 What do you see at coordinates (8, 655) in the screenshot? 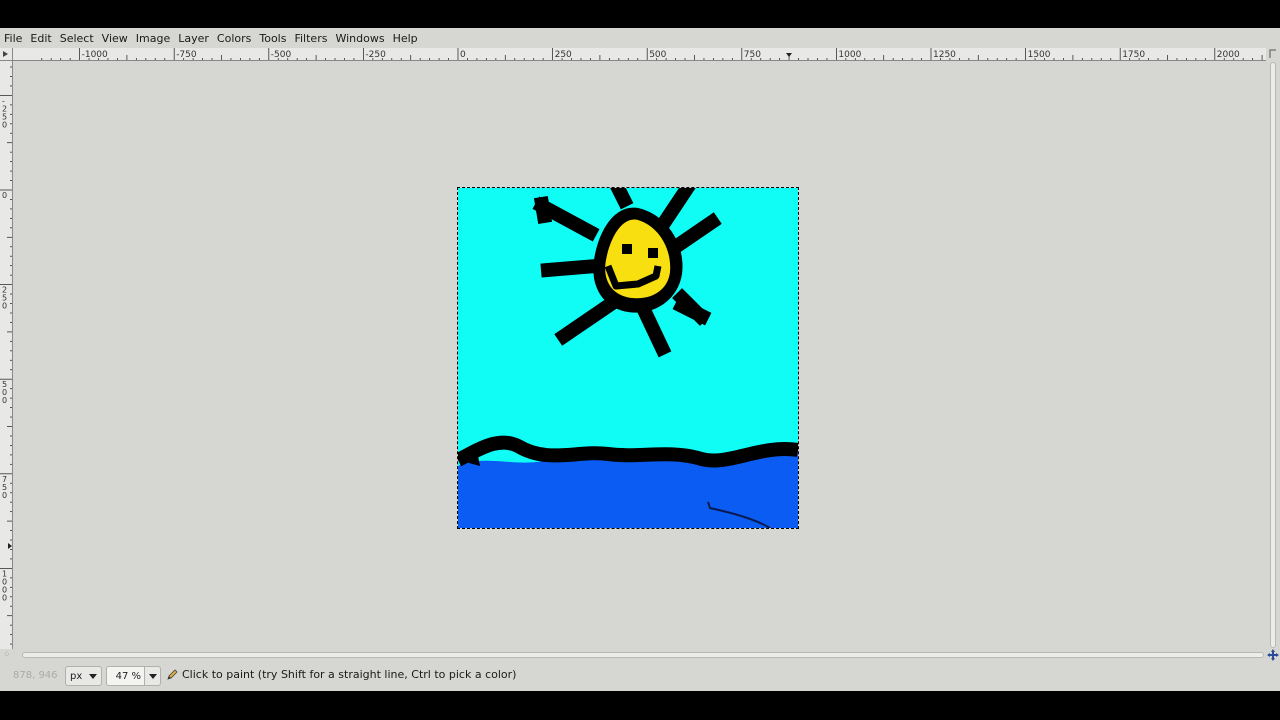
I see `quick-mask-icon: ⁘` at bounding box center [8, 655].